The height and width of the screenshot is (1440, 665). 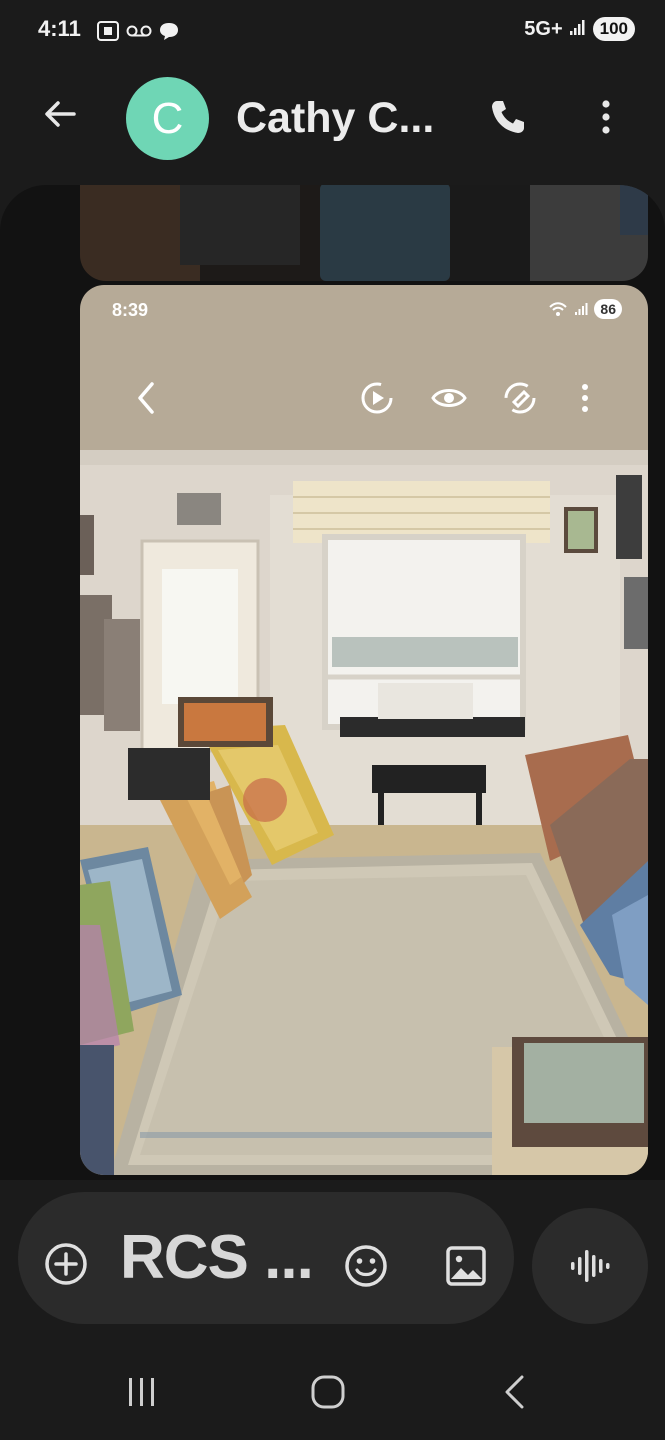 I want to click on back-button, so click(x=60, y=116).